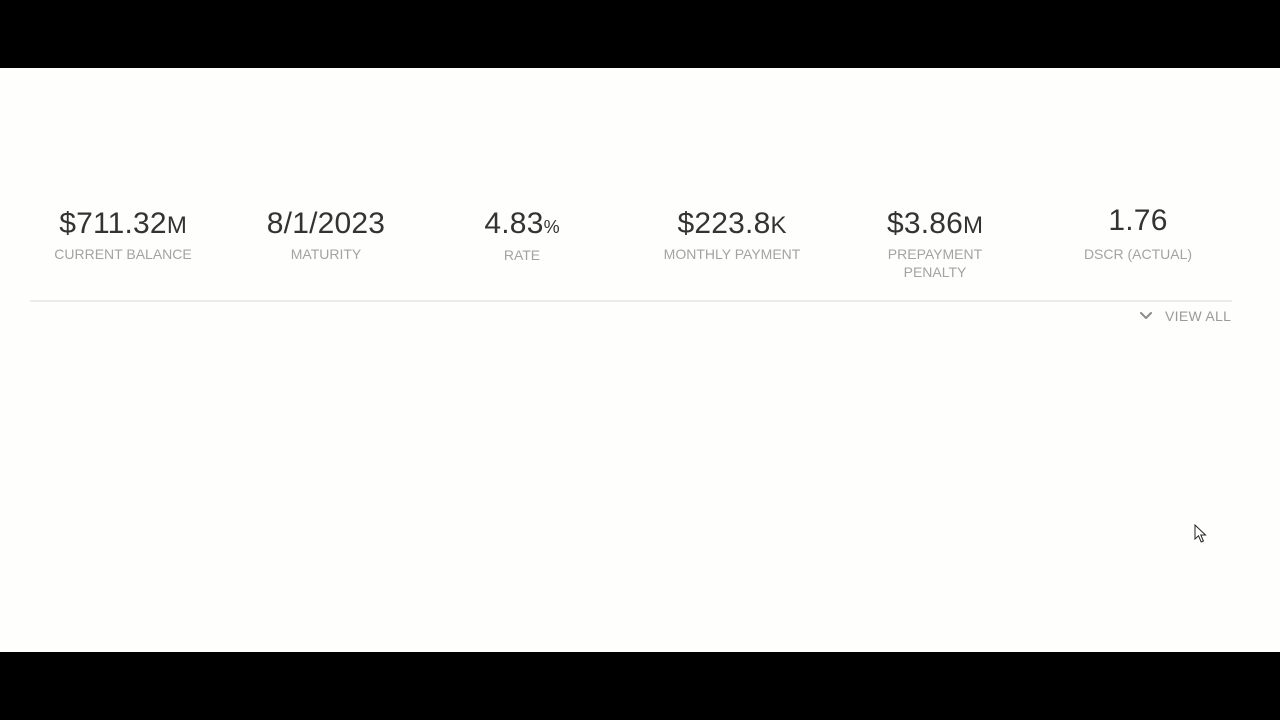  Describe the element at coordinates (1198, 316) in the screenshot. I see `view-all-label: VIEW ALL` at that location.